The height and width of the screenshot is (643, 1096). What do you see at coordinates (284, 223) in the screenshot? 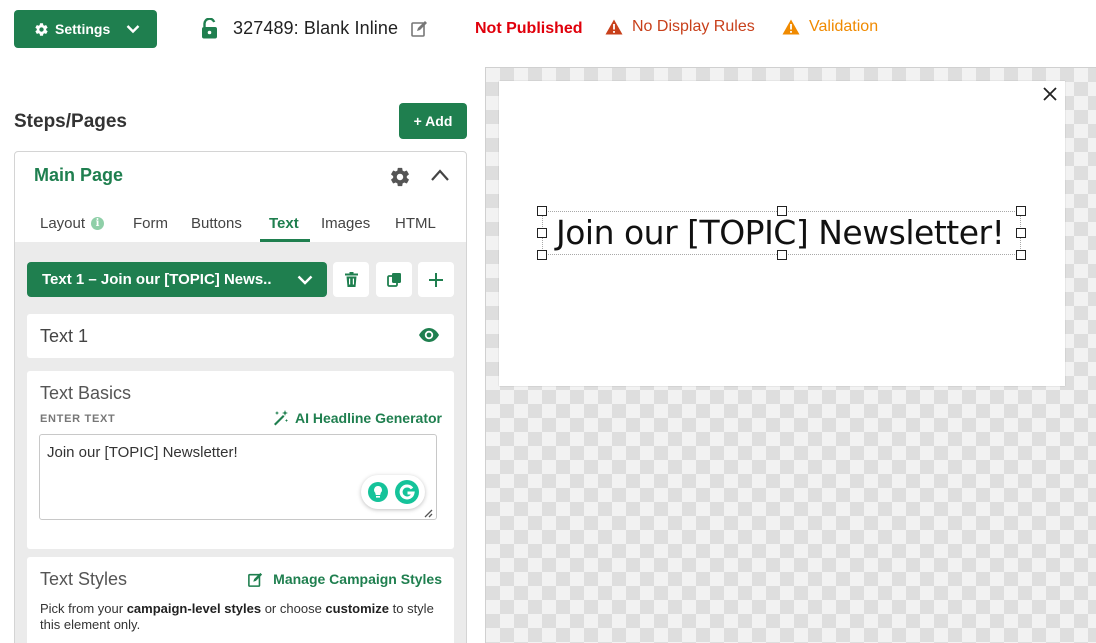
I see `tab-text: Text` at bounding box center [284, 223].